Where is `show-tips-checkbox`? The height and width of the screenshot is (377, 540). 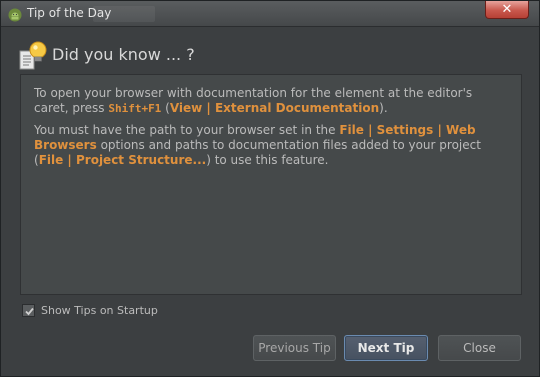 show-tips-checkbox is located at coordinates (28, 310).